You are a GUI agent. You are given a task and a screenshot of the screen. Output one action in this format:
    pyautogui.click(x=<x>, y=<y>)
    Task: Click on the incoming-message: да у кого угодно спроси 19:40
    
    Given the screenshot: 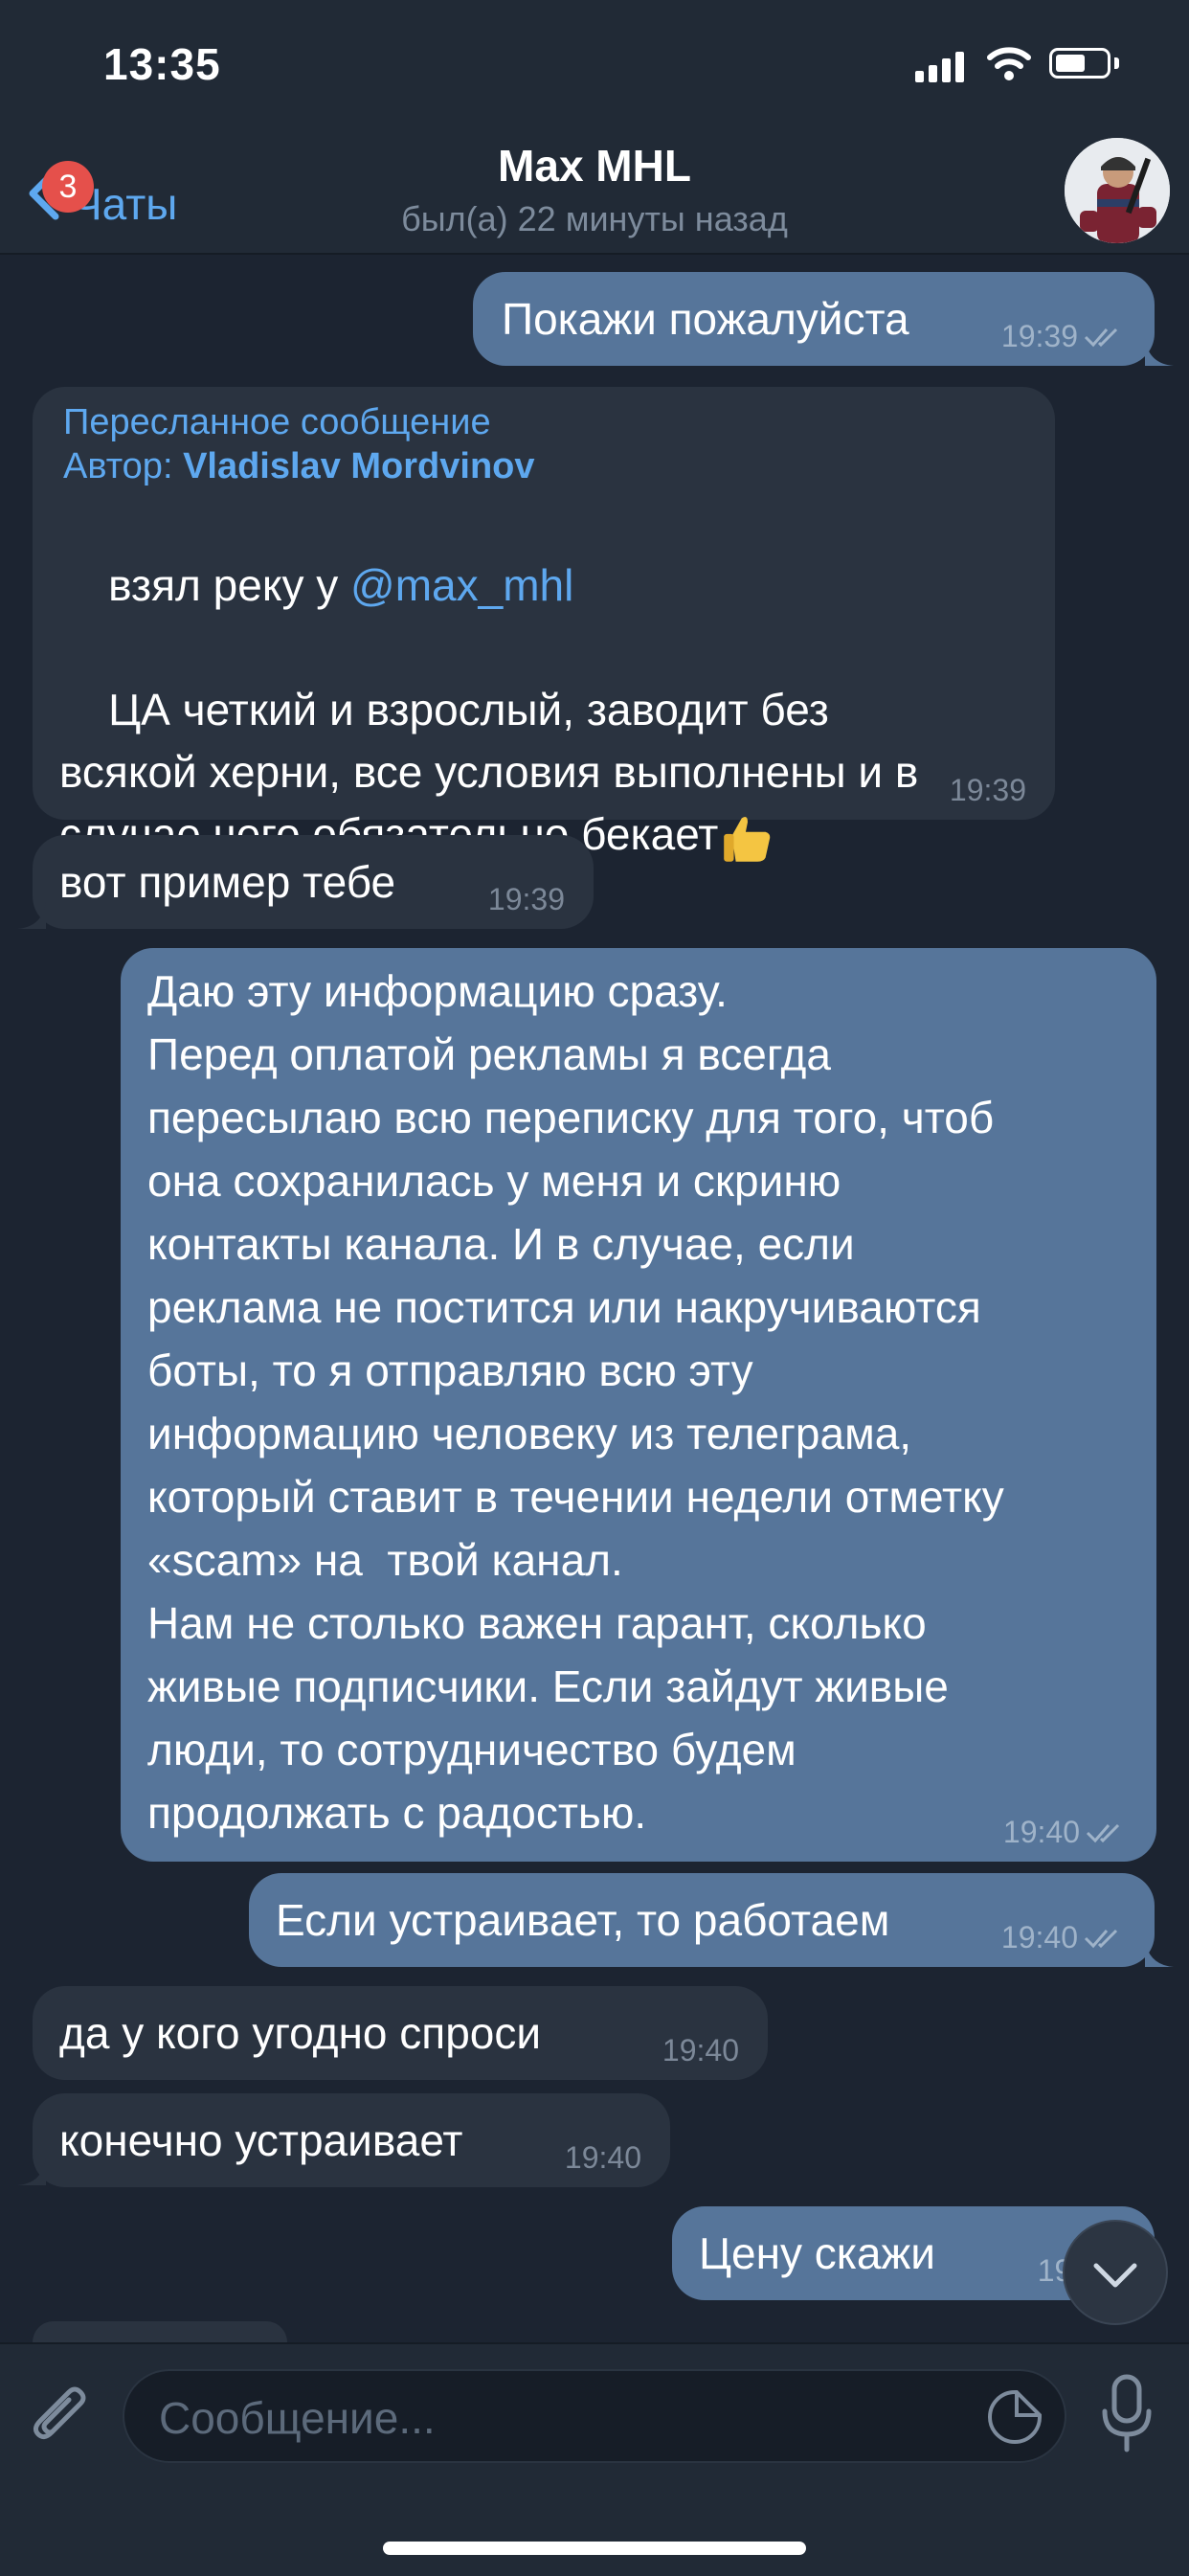 What is the action you would take?
    pyautogui.click(x=400, y=2033)
    